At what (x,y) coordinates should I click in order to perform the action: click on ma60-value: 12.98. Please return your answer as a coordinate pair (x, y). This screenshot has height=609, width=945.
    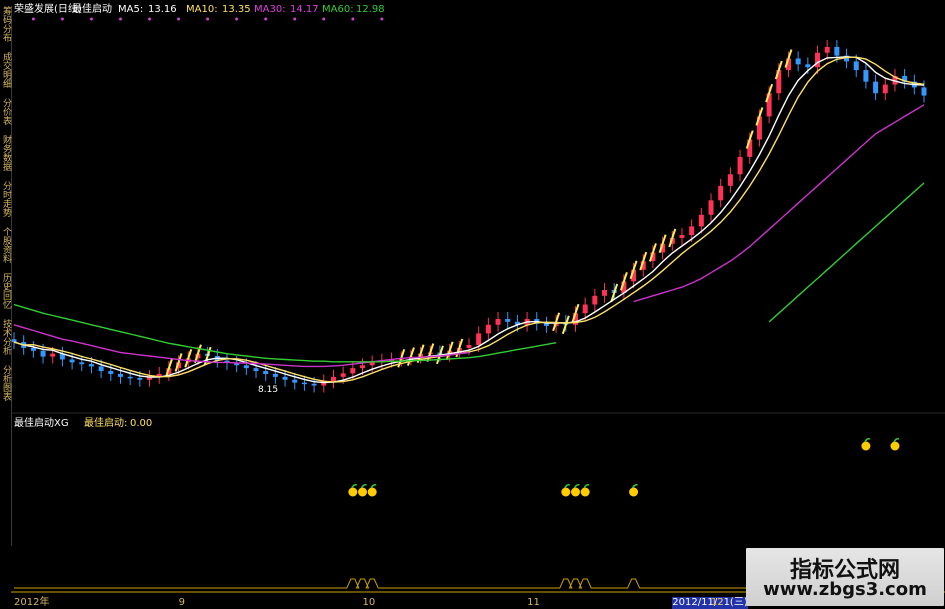
    Looking at the image, I should click on (370, 9).